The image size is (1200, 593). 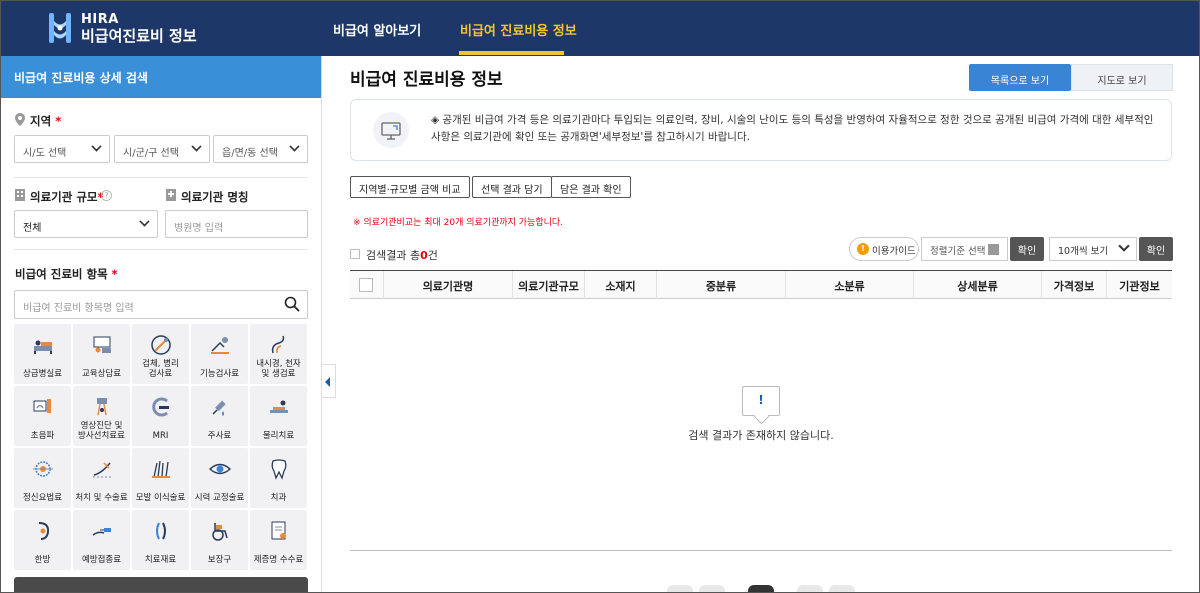 I want to click on tile-certificate-fee: 제증명 수수료, so click(x=278, y=540).